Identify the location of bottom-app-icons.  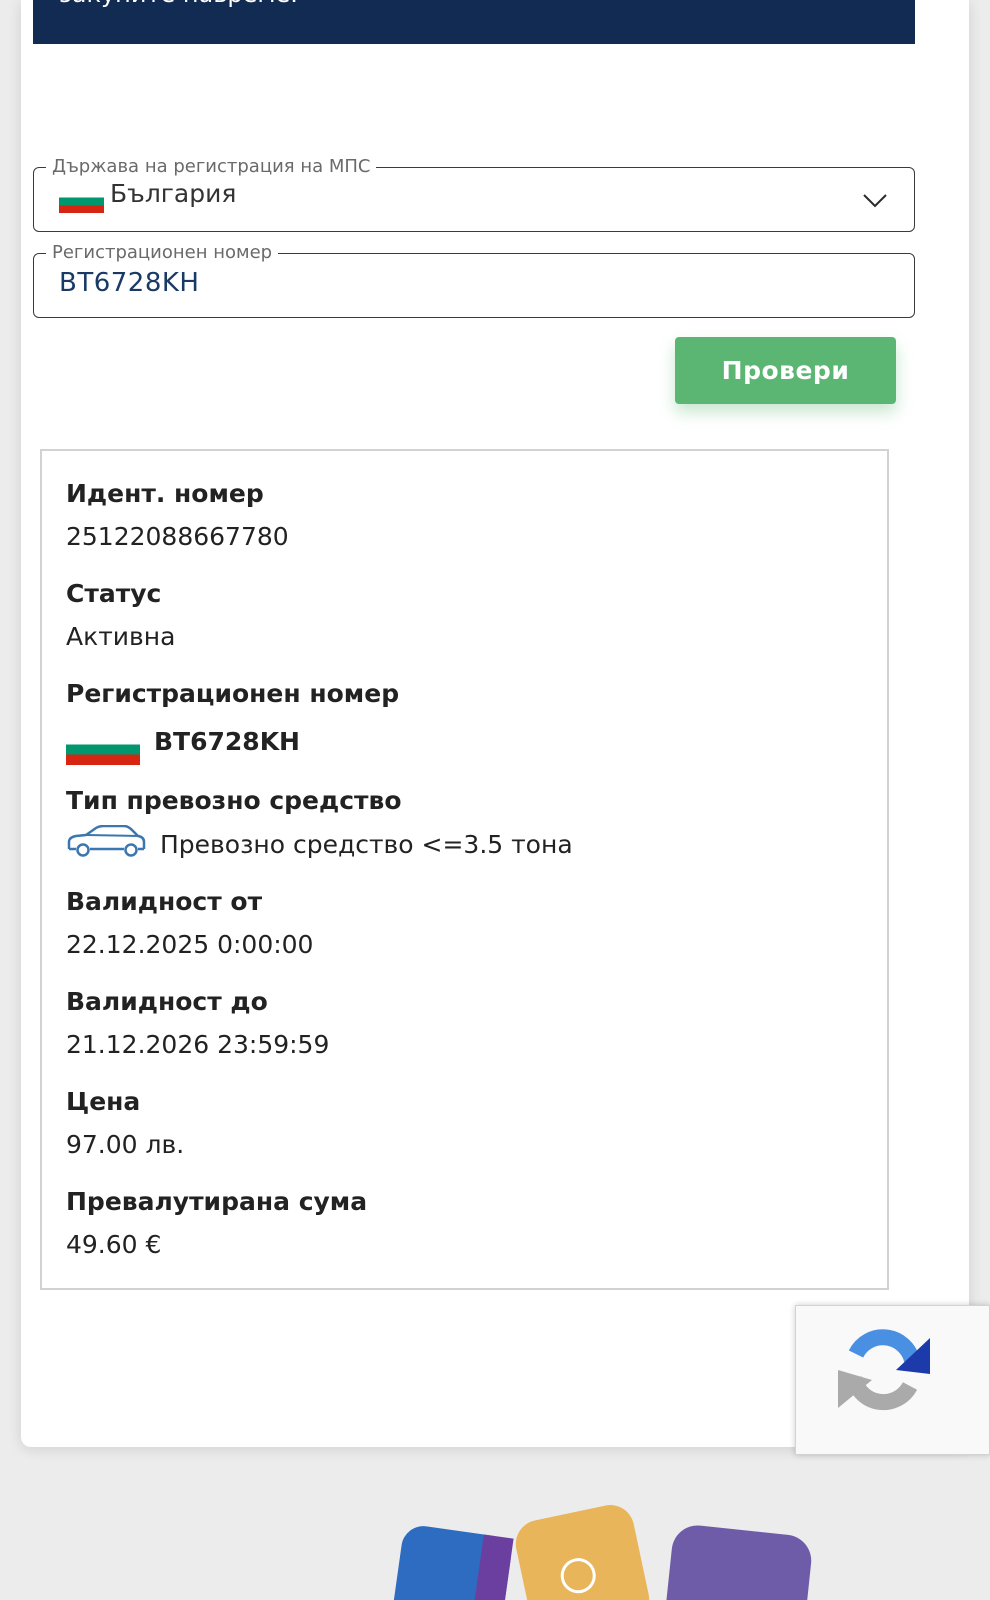
(495, 1545).